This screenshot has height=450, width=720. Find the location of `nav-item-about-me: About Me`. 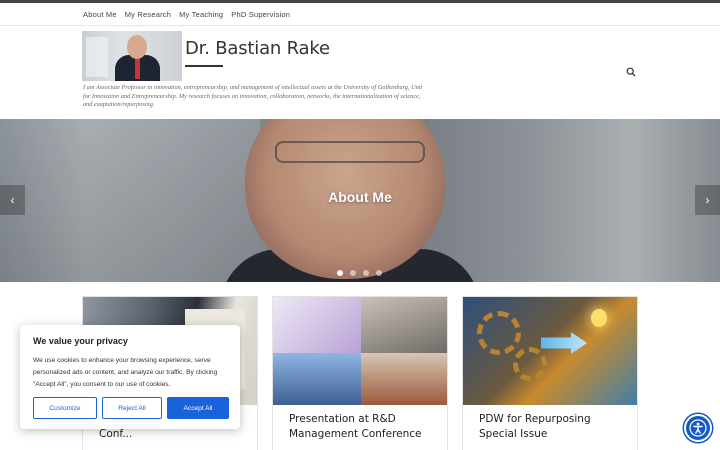

nav-item-about-me: About Me is located at coordinates (100, 14).